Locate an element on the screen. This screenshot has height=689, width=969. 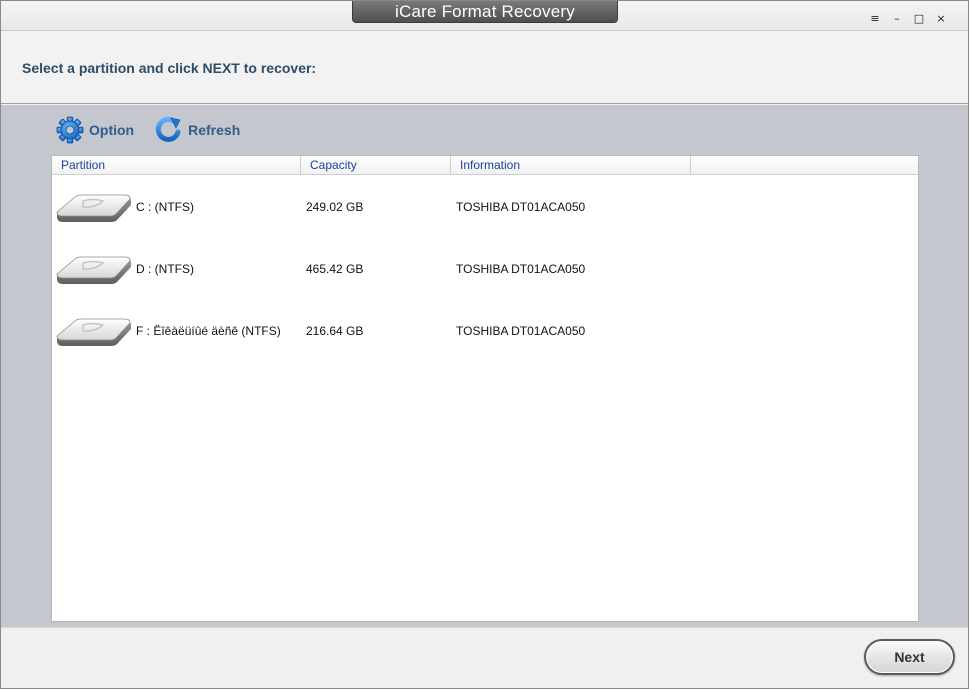
refresh-button: Refresh is located at coordinates (197, 130).